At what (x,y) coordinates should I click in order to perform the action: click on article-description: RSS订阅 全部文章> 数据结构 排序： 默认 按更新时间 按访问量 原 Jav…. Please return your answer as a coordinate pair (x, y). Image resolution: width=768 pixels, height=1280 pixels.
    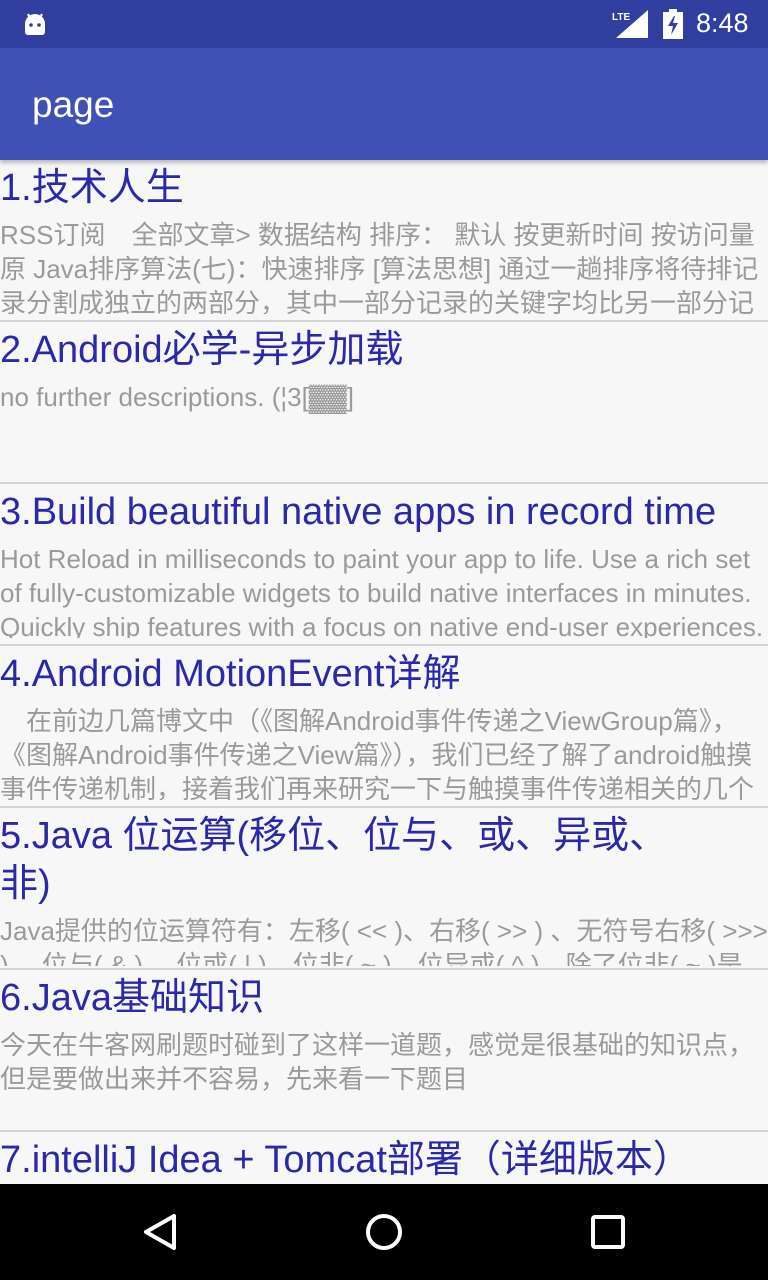
    Looking at the image, I should click on (384, 267).